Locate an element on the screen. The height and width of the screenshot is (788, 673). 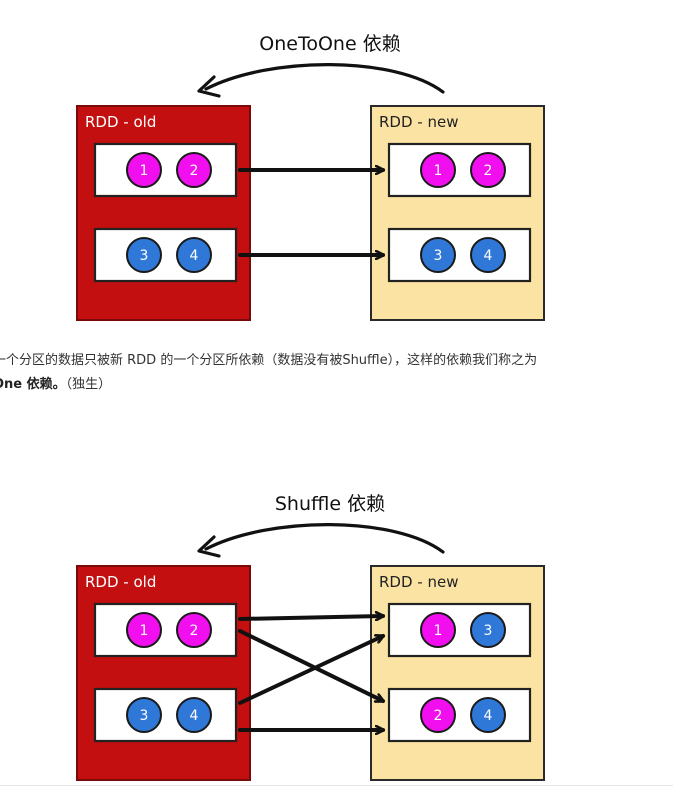
shuffle-rdd-old: RDD - old1 23 4 is located at coordinates (163, 673).